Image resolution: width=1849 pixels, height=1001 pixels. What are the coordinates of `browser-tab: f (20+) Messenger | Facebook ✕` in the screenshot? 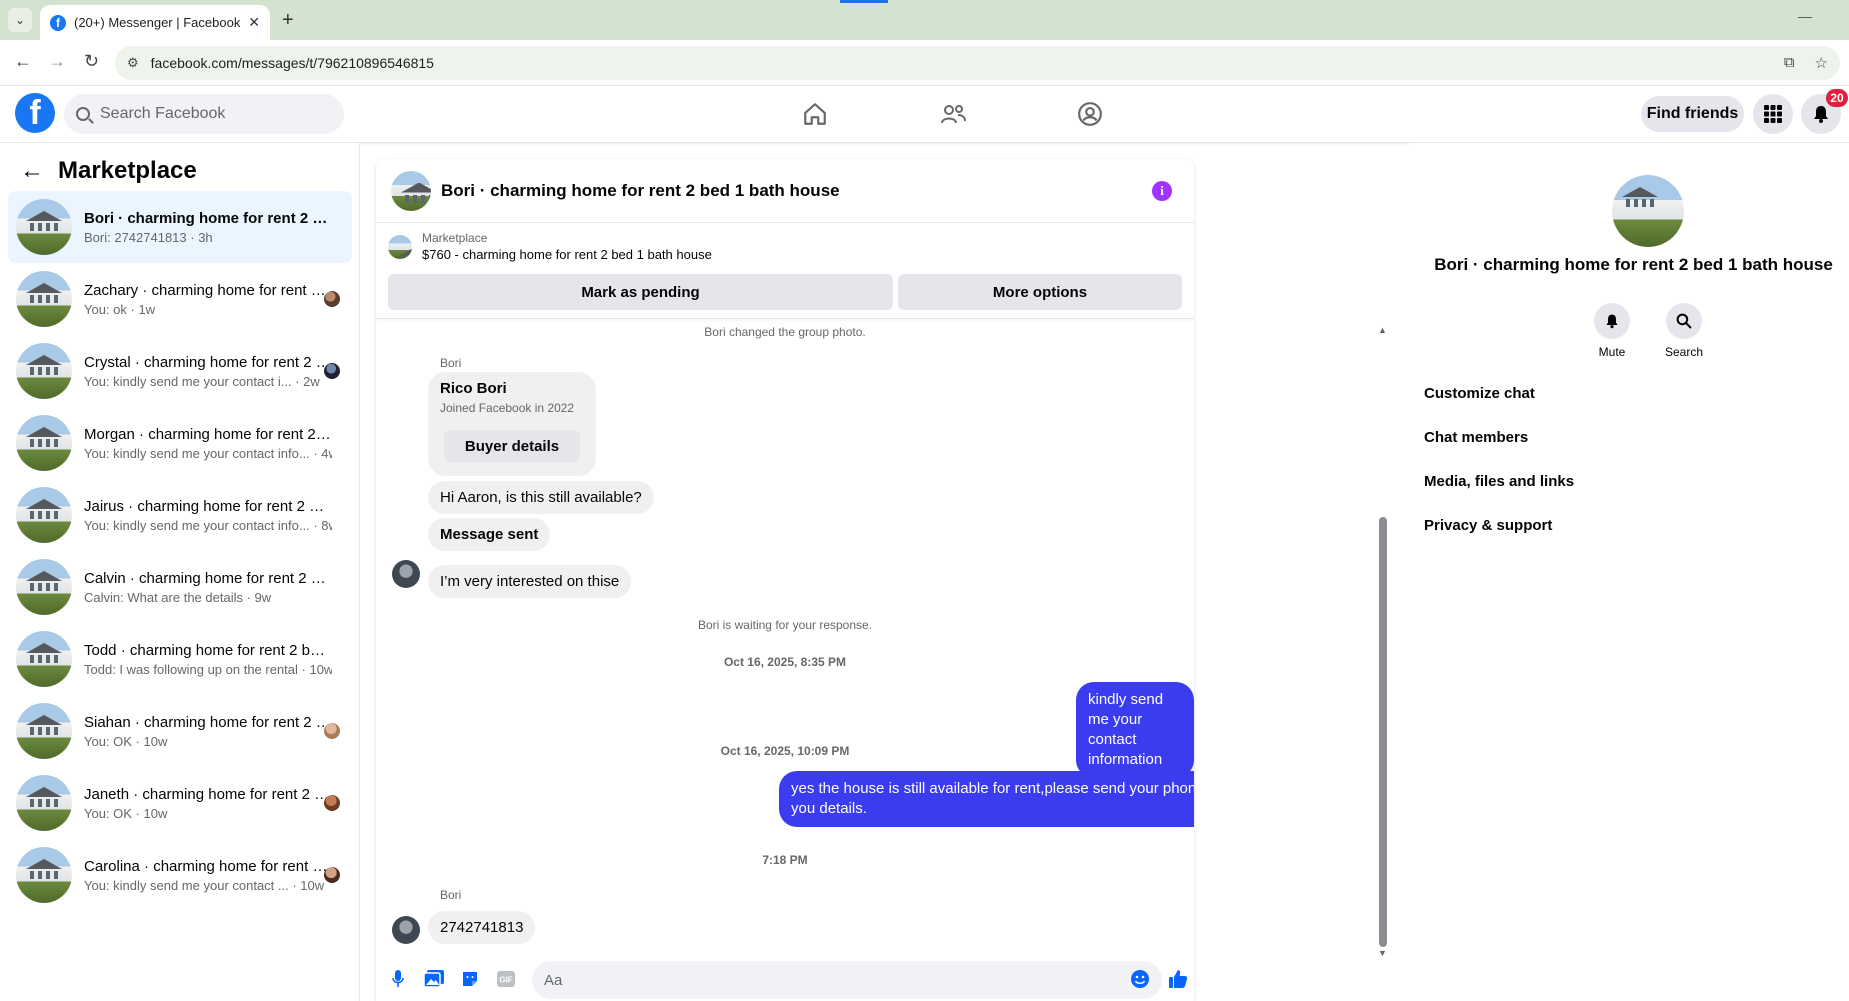 It's located at (155, 22).